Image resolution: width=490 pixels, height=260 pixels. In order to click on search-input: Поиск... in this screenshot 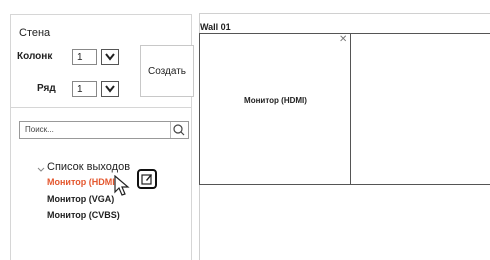, I will do `click(104, 130)`.